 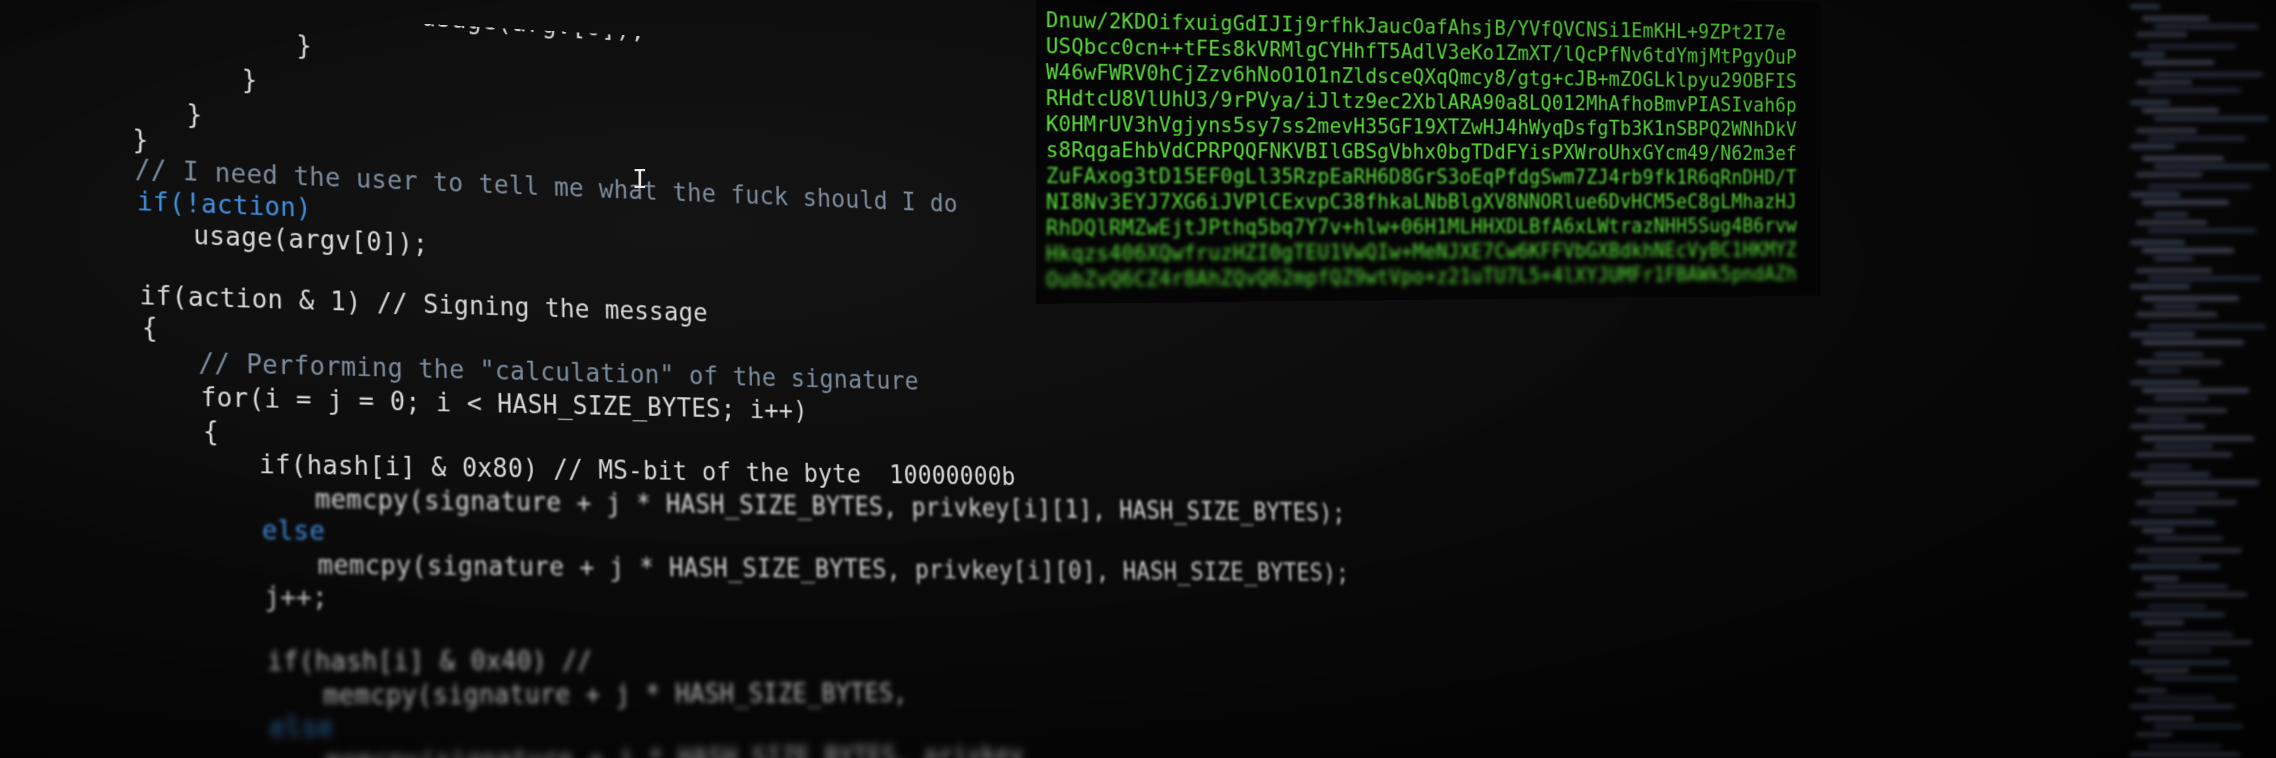 What do you see at coordinates (301, 728) in the screenshot?
I see `code-text: else` at bounding box center [301, 728].